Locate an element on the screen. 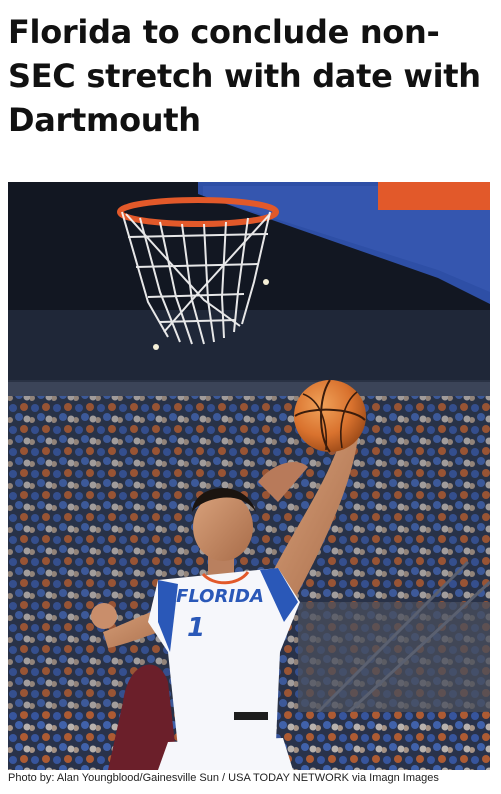 The height and width of the screenshot is (794, 501). basketball is located at coordinates (330, 416).